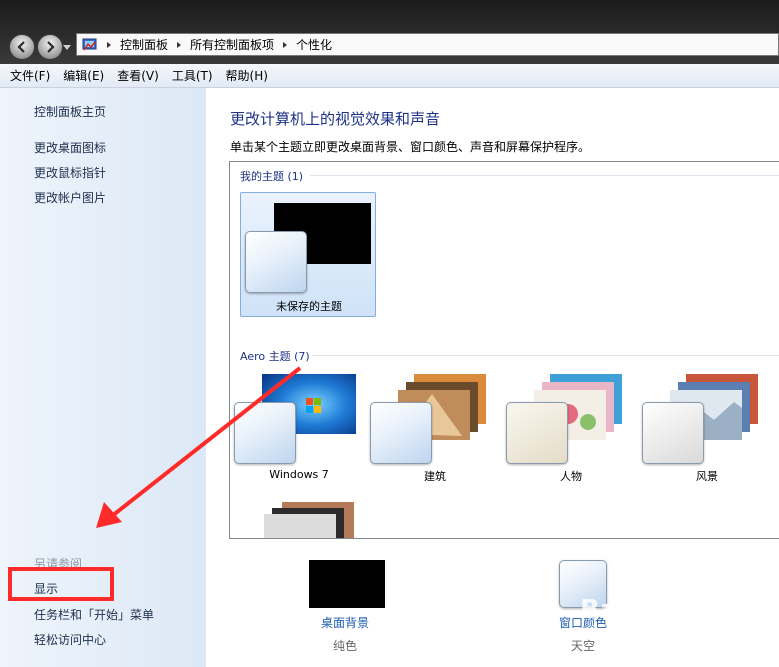 The image size is (779, 667). What do you see at coordinates (138, 75) in the screenshot?
I see `menu-view: 查看(V)` at bounding box center [138, 75].